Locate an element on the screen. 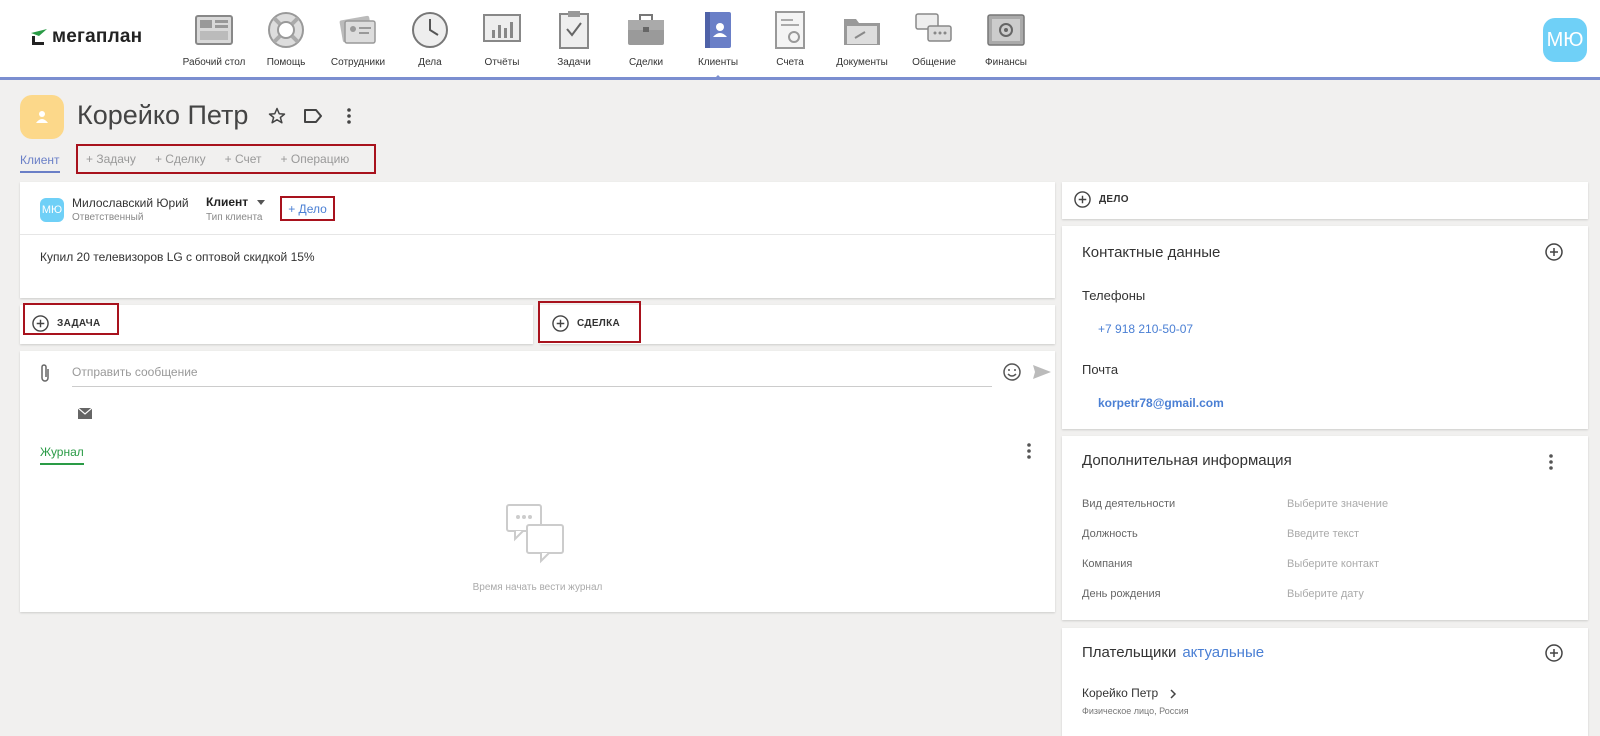 This screenshot has height=736, width=1600. nav-tasks: Задачи is located at coordinates (574, 44).